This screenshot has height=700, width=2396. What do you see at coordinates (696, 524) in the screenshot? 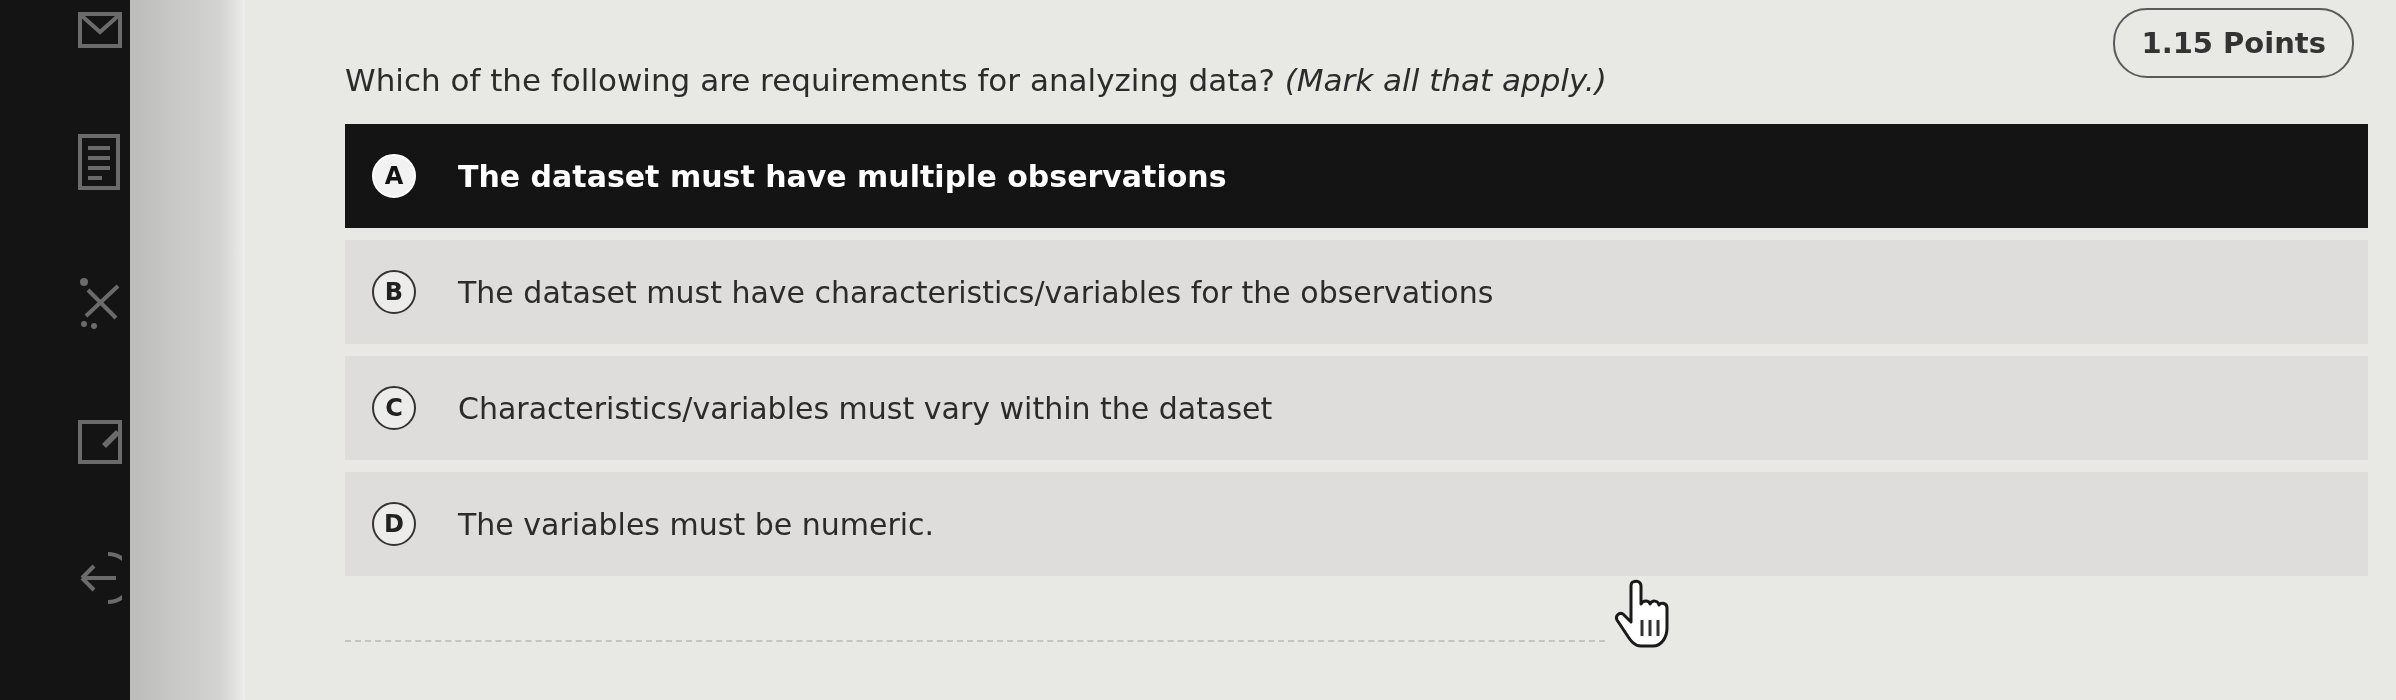
I see `option-text: The variables must be numeric.` at bounding box center [696, 524].